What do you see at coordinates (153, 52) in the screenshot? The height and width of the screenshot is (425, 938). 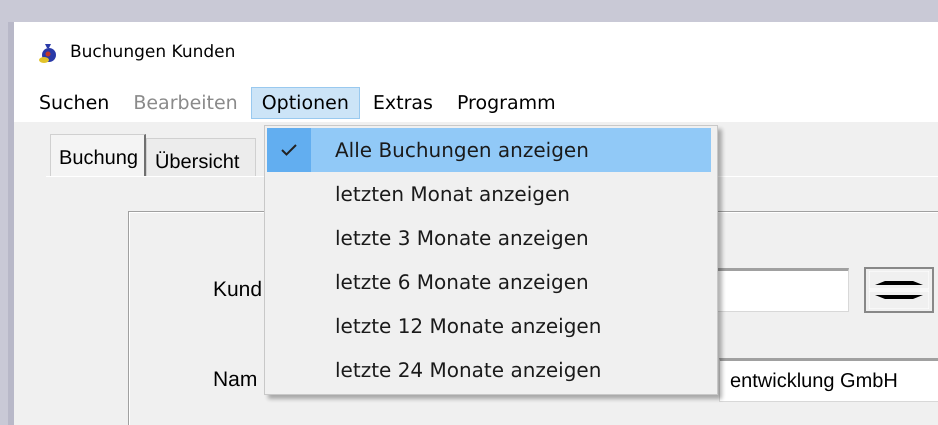 I see `window-title: Buchungen Kunden` at bounding box center [153, 52].